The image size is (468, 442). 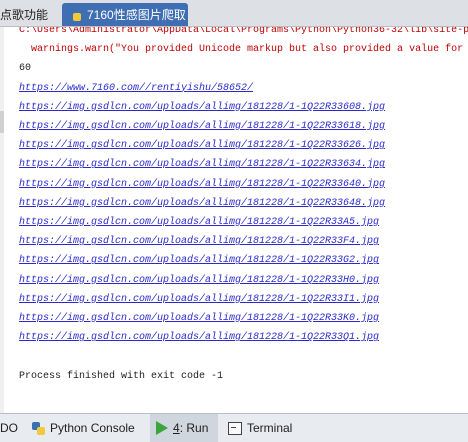 I want to click on run-label: : Run, so click(x=194, y=428).